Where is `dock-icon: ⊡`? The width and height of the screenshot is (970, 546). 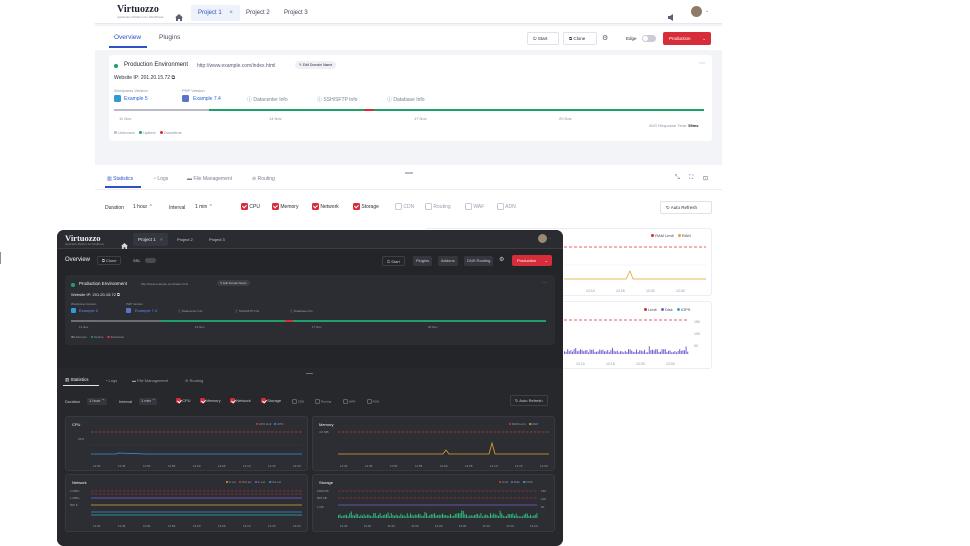 dock-icon: ⊡ is located at coordinates (705, 178).